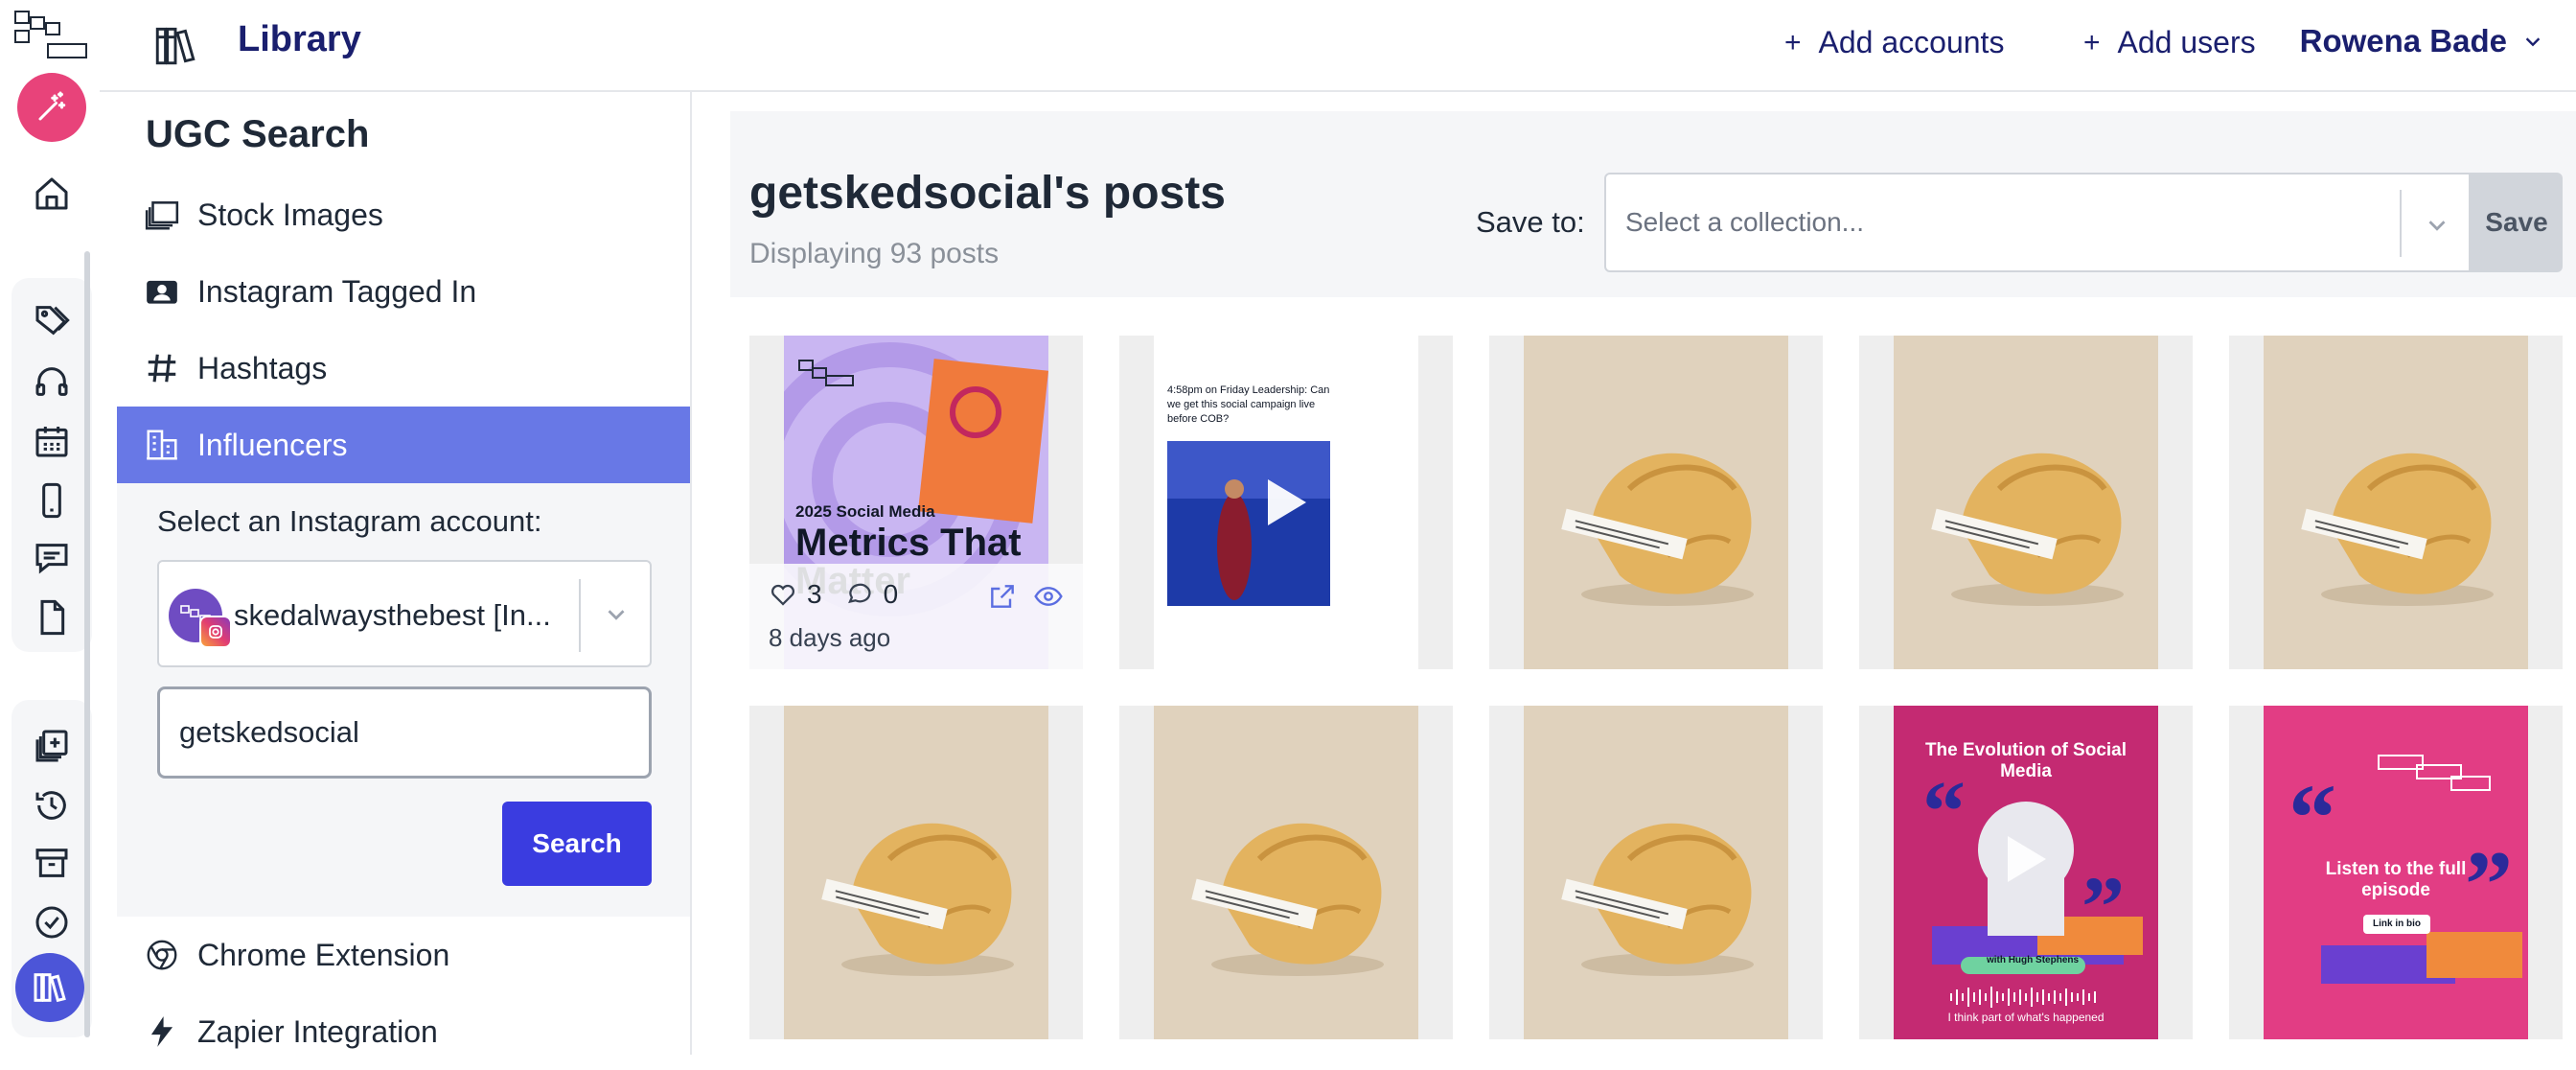  Describe the element at coordinates (404, 732) in the screenshot. I see `handle-search-input` at that location.